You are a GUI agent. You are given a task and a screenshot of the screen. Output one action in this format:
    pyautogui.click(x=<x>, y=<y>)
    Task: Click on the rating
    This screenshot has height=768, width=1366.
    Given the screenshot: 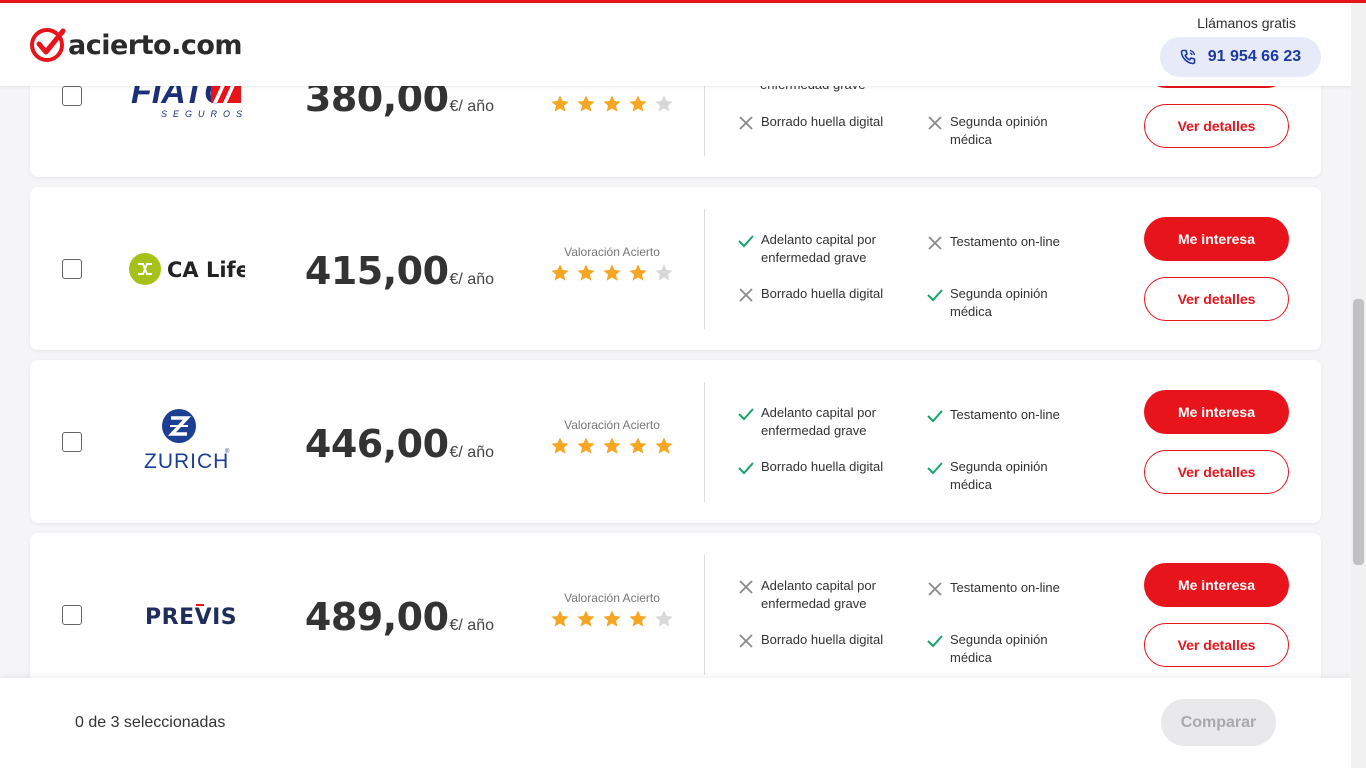 What is the action you would take?
    pyautogui.click(x=612, y=104)
    